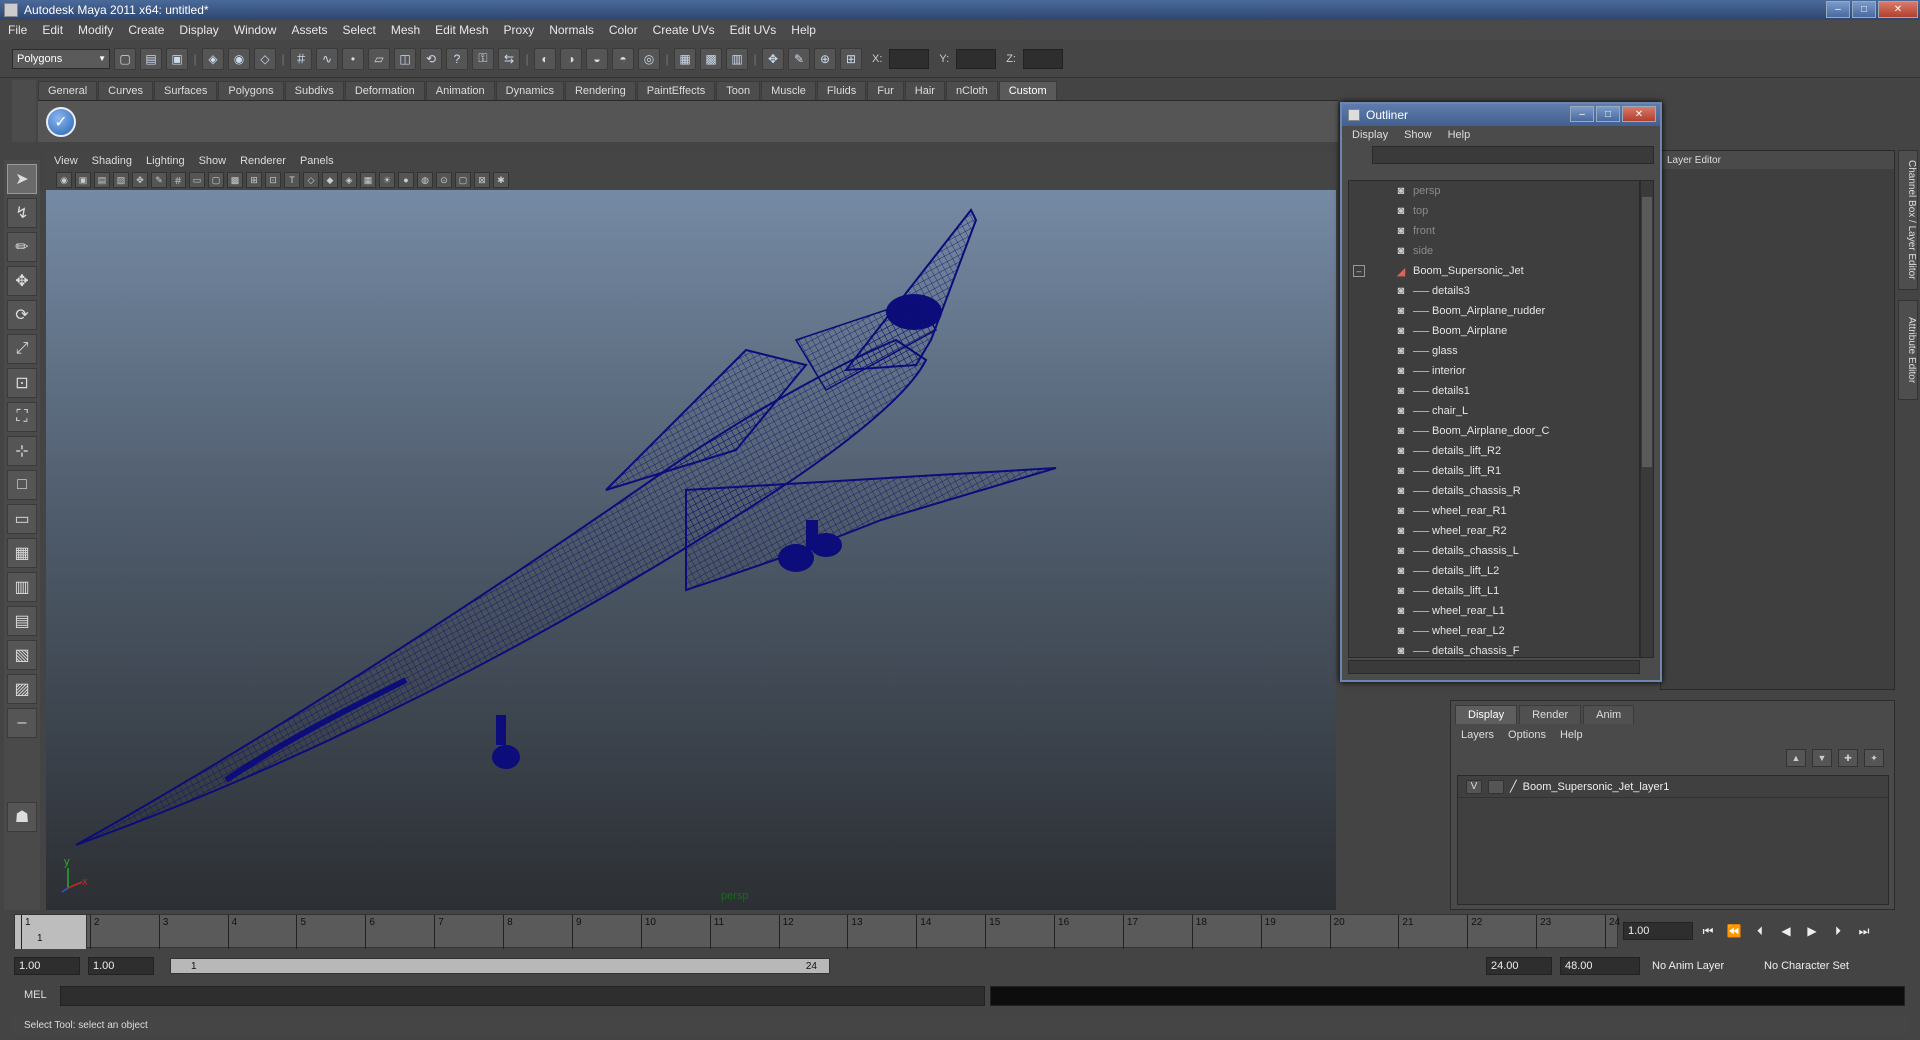  What do you see at coordinates (22, 587) in the screenshot?
I see `persp-outliner-layout-icon: ▥` at bounding box center [22, 587].